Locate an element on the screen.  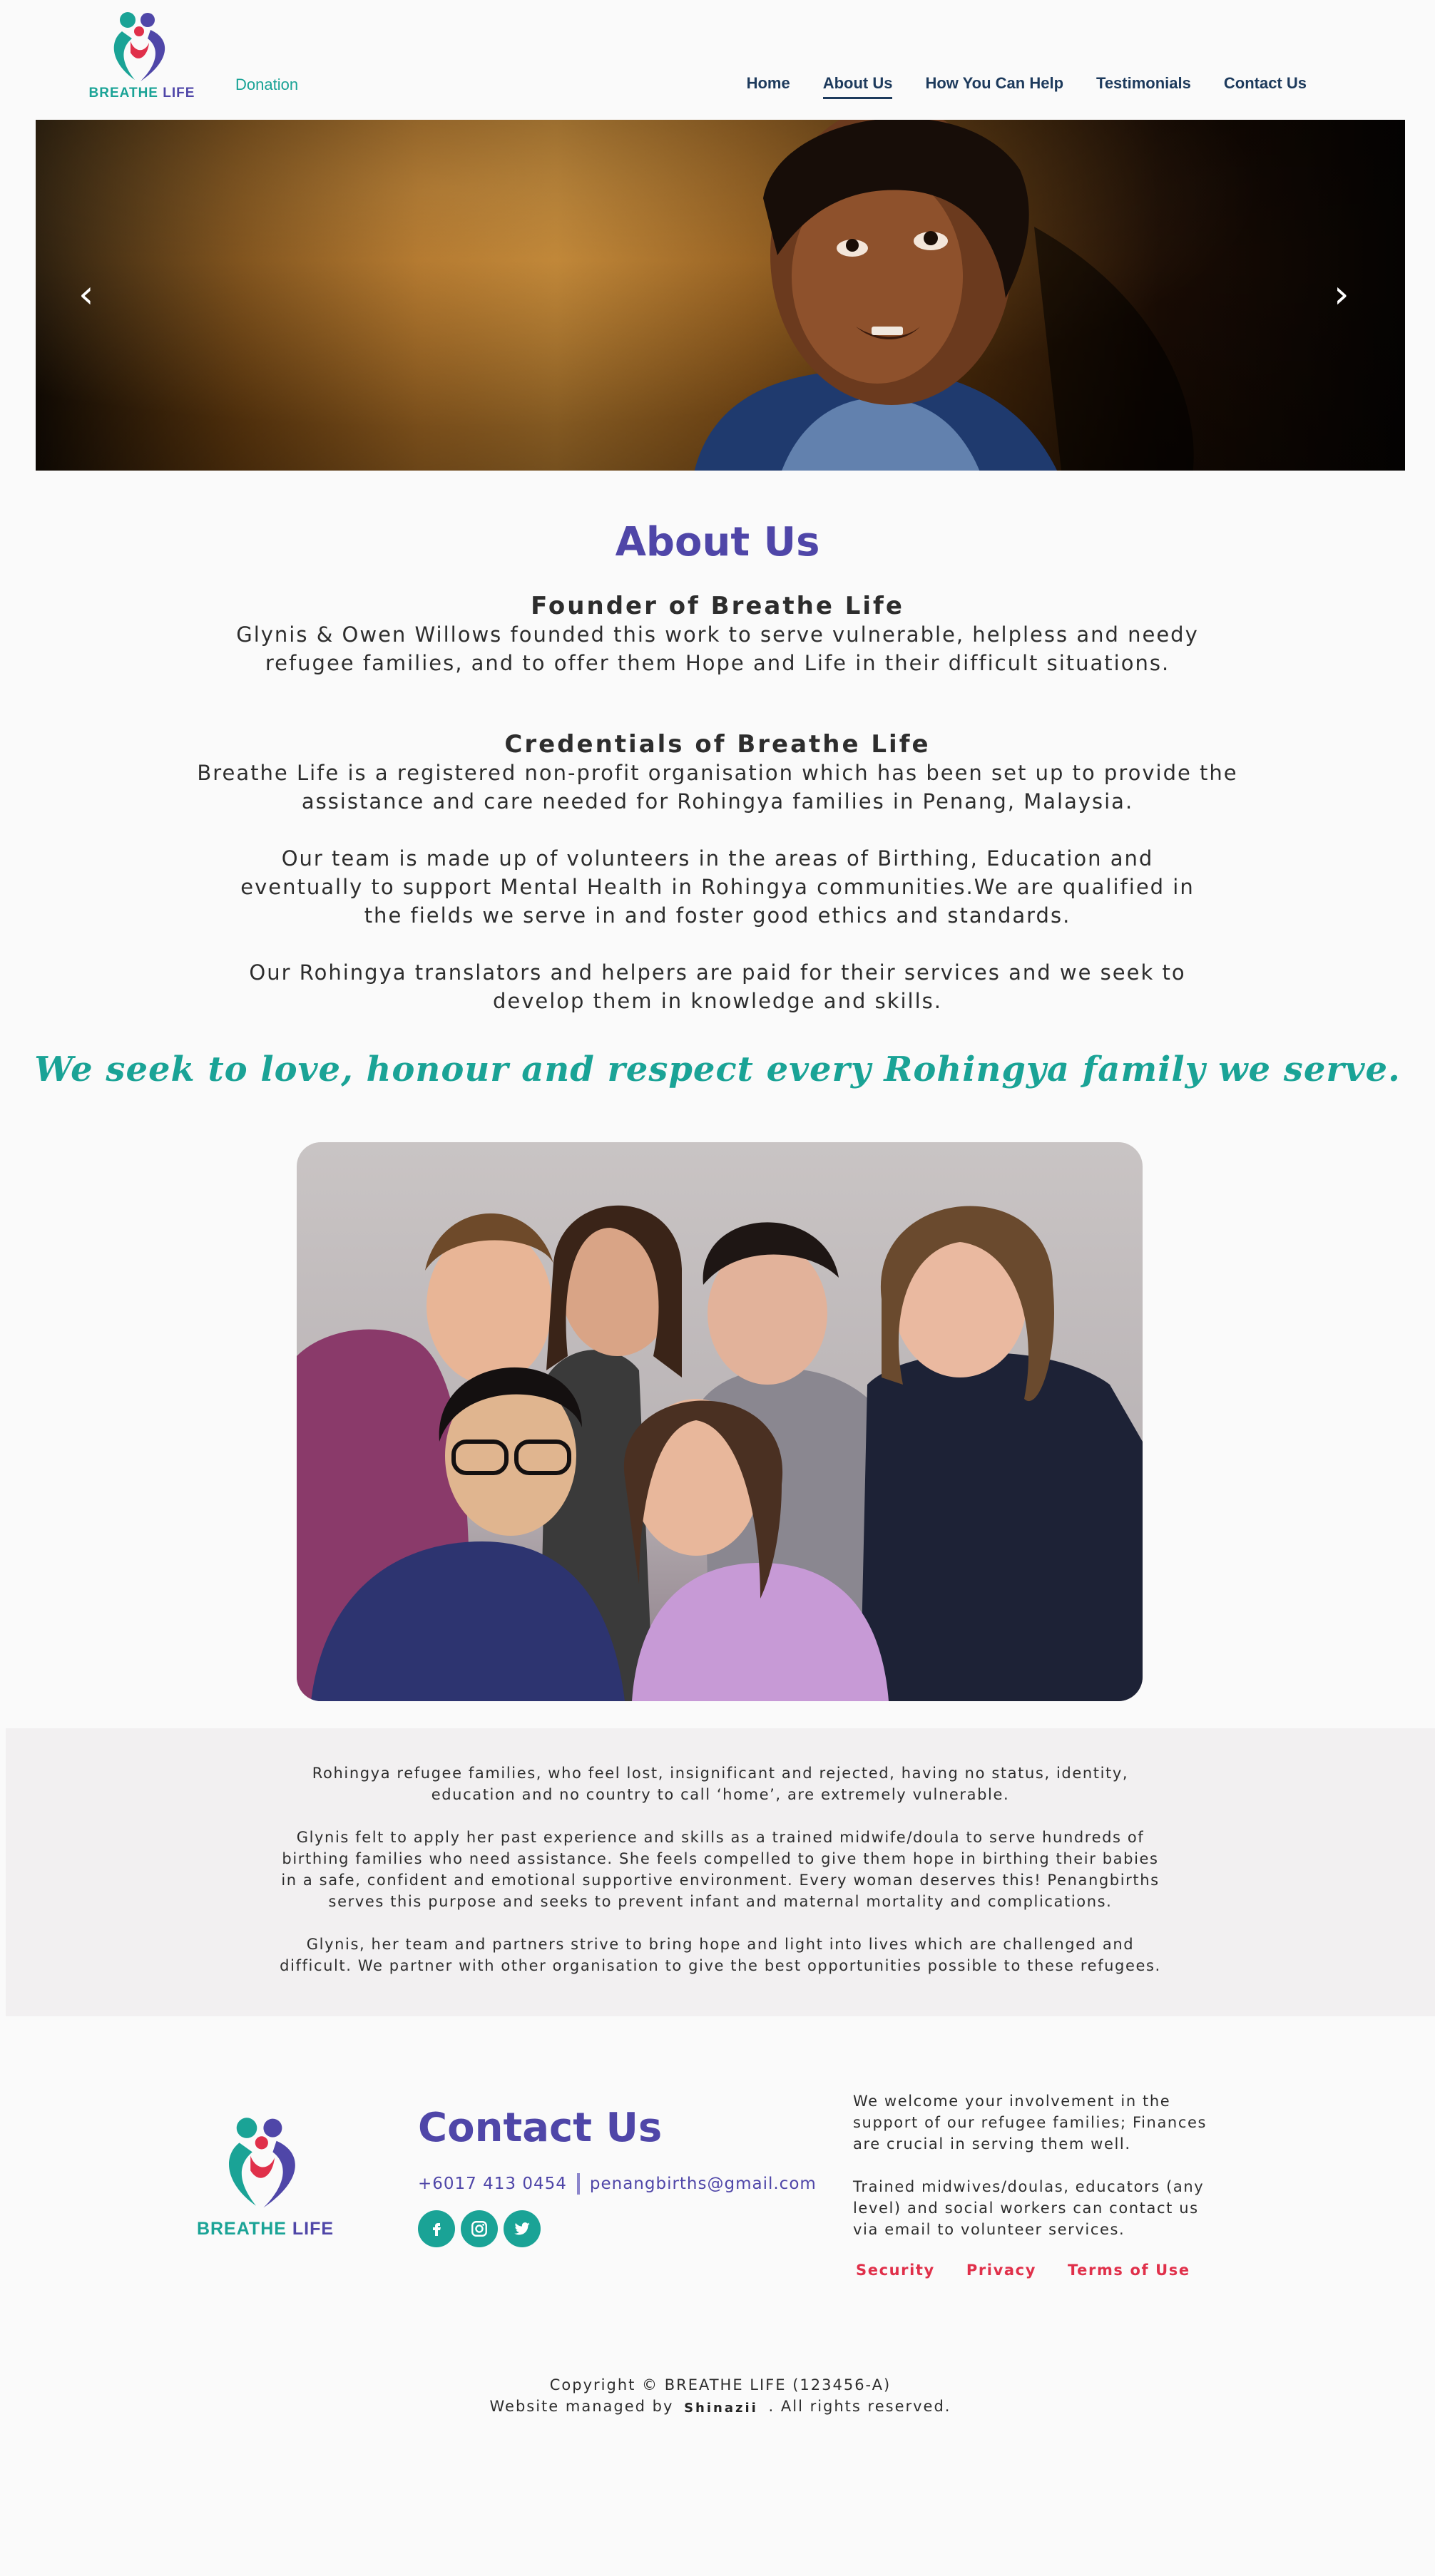
managed-by-suffix: . All rights reserved. is located at coordinates (859, 2406).